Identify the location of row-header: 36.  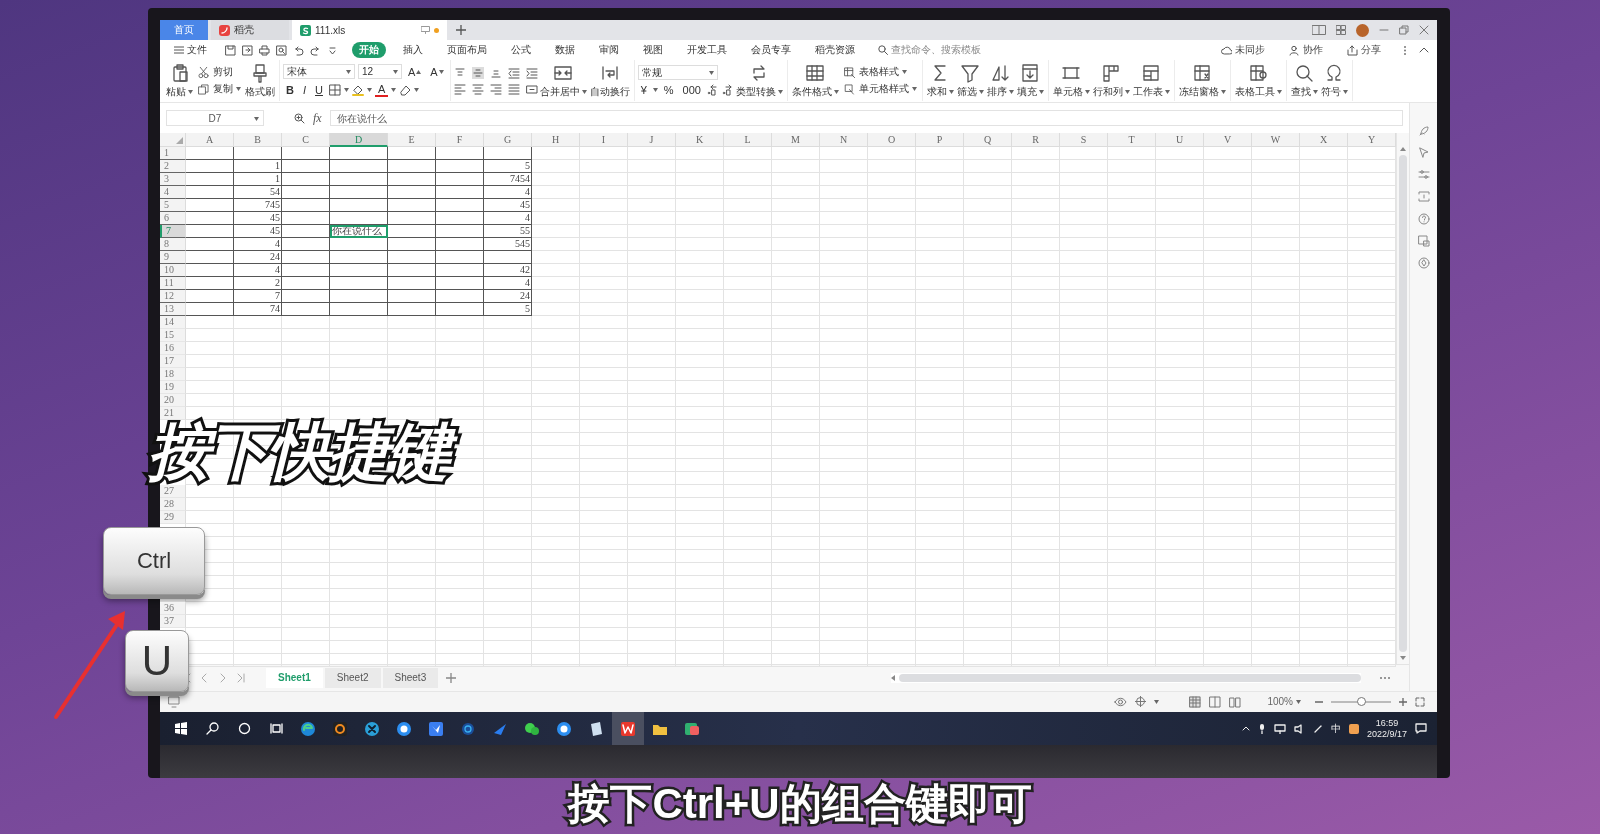
(173, 608).